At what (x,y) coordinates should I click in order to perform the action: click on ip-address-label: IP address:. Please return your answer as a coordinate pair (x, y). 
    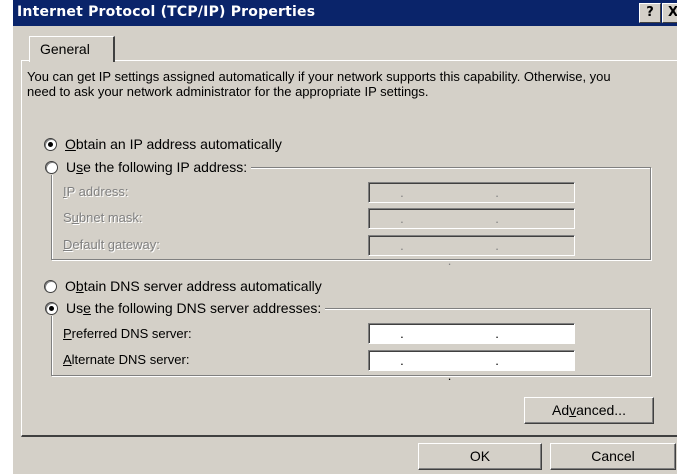
    Looking at the image, I should click on (96, 191).